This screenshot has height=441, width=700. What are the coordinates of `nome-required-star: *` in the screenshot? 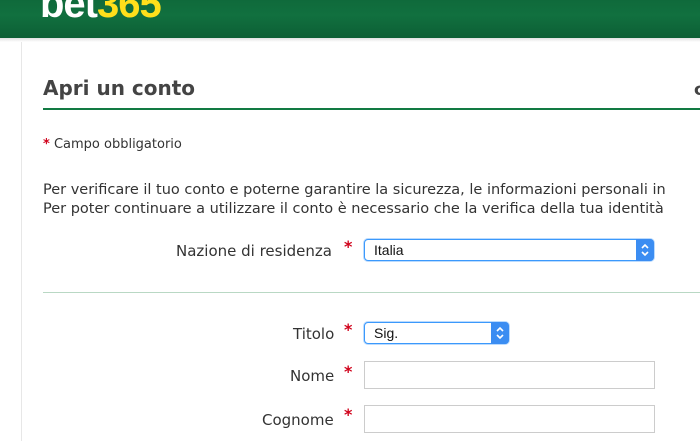 It's located at (348, 371).